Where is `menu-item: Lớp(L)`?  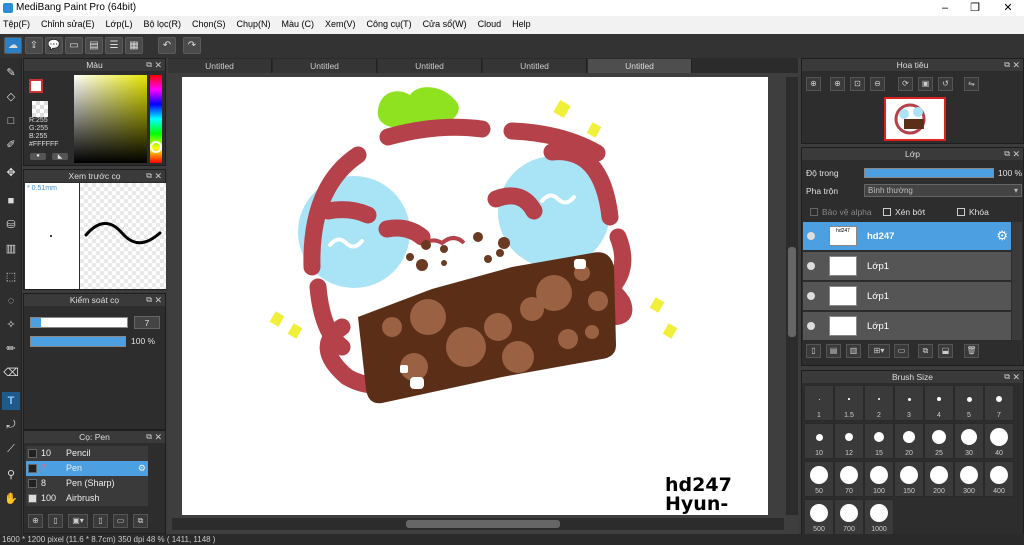 menu-item: Lớp(L) is located at coordinates (118, 22).